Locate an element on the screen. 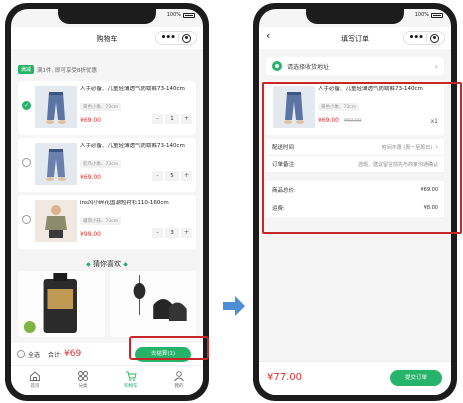 Image resolution: width=463 pixels, height=403 pixels. tab-category: 分类 is located at coordinates (83, 380).